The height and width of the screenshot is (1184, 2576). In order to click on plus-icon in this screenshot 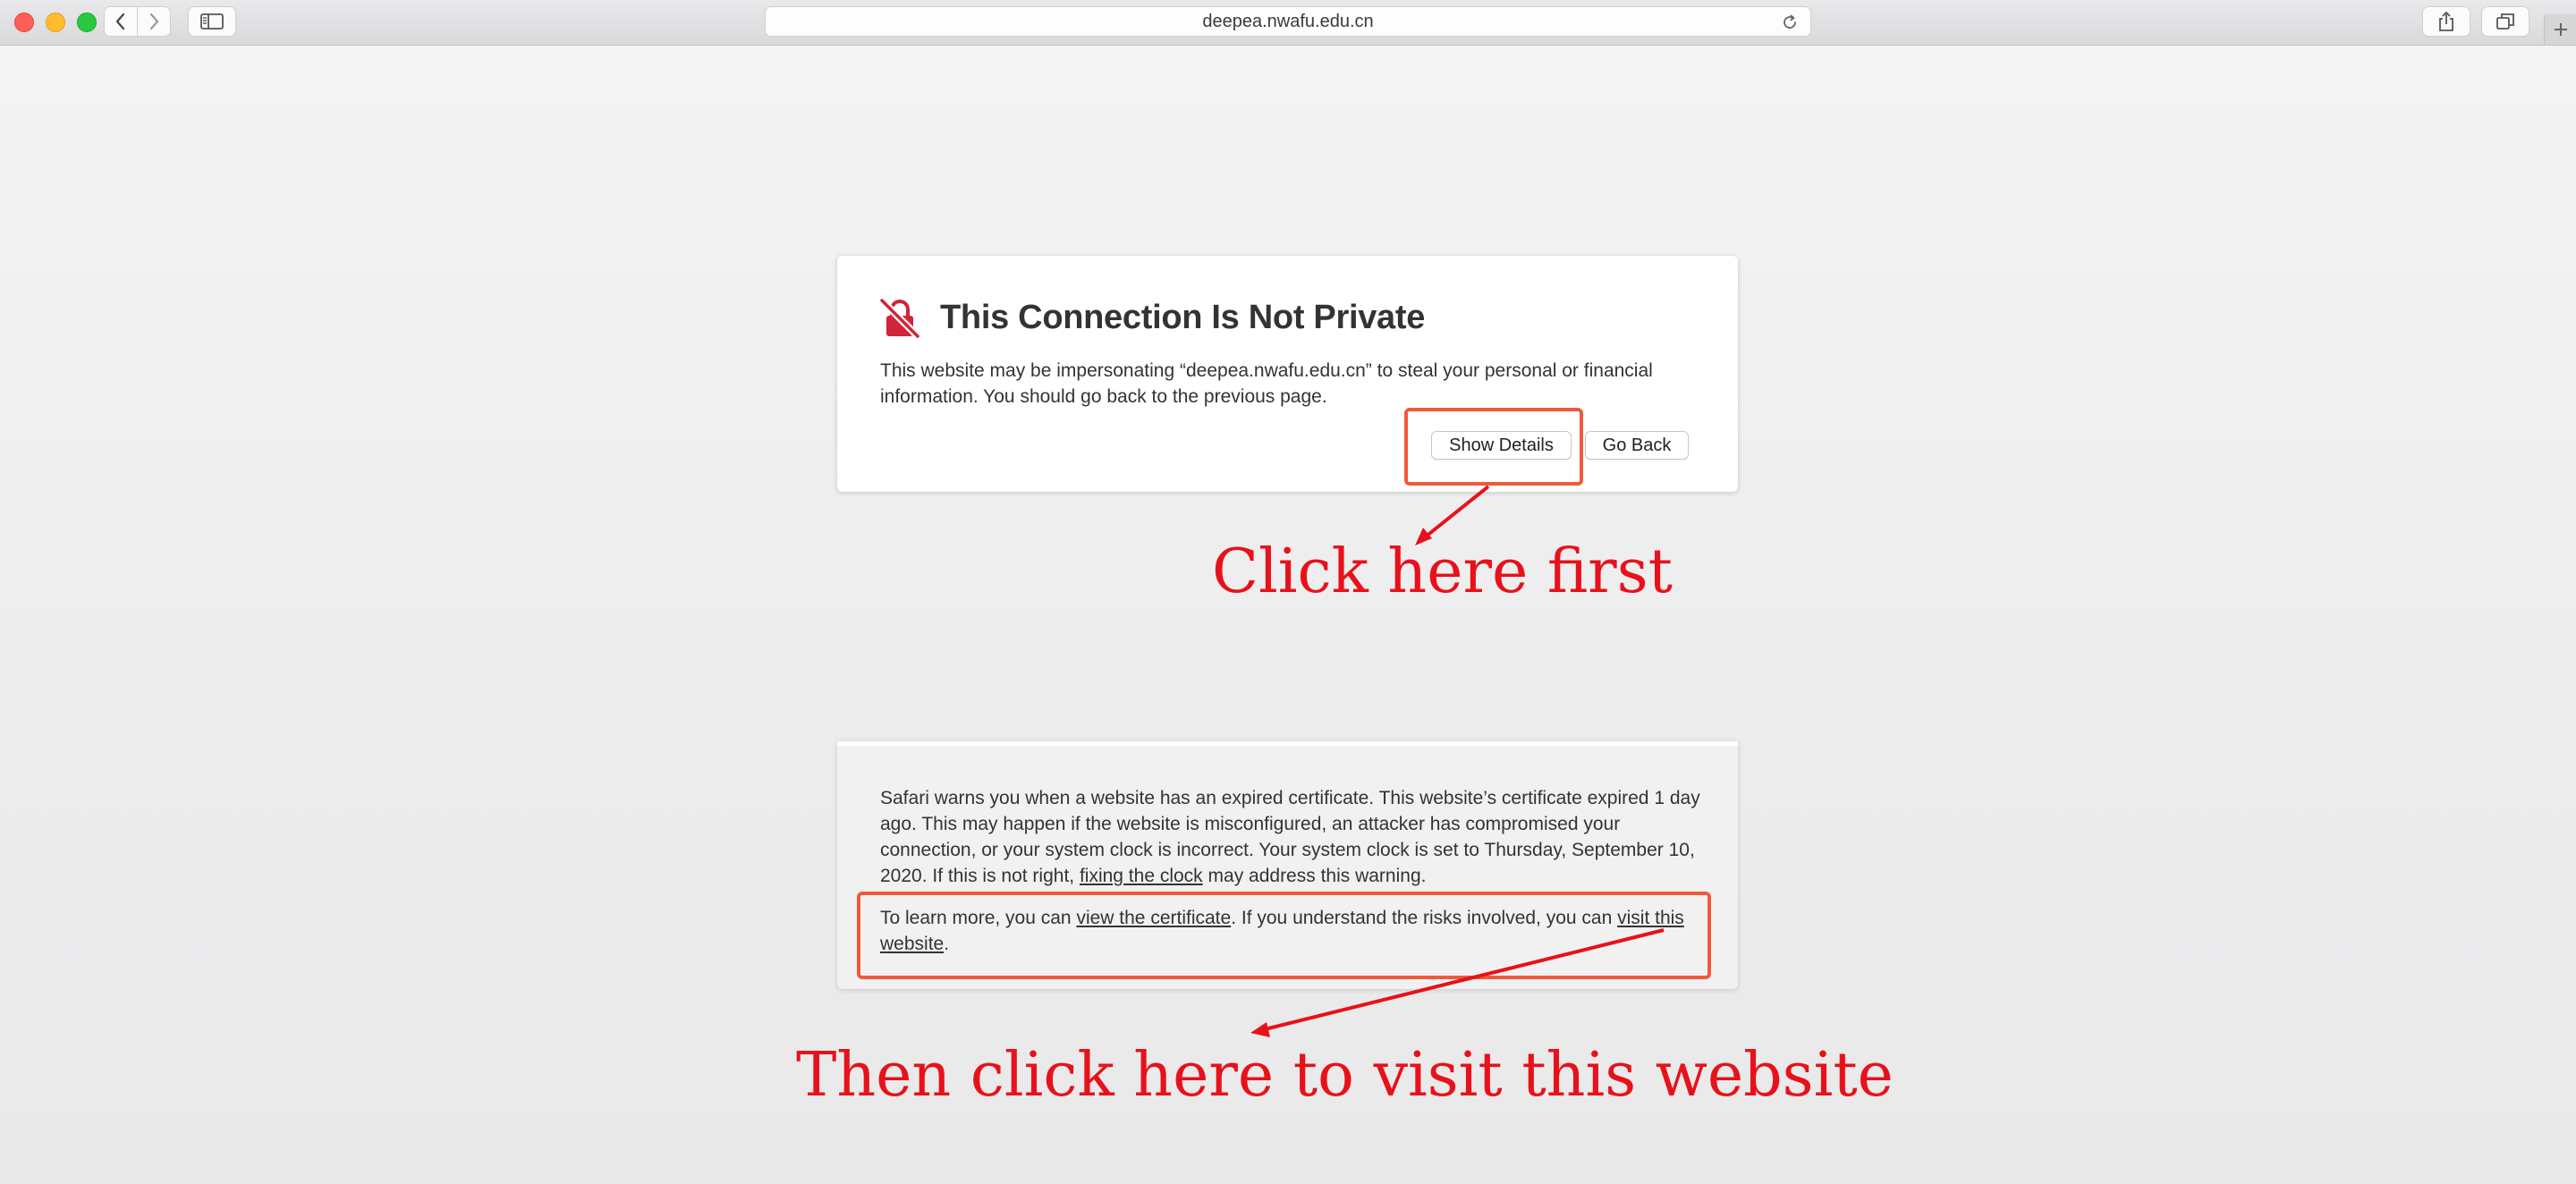, I will do `click(2560, 29)`.